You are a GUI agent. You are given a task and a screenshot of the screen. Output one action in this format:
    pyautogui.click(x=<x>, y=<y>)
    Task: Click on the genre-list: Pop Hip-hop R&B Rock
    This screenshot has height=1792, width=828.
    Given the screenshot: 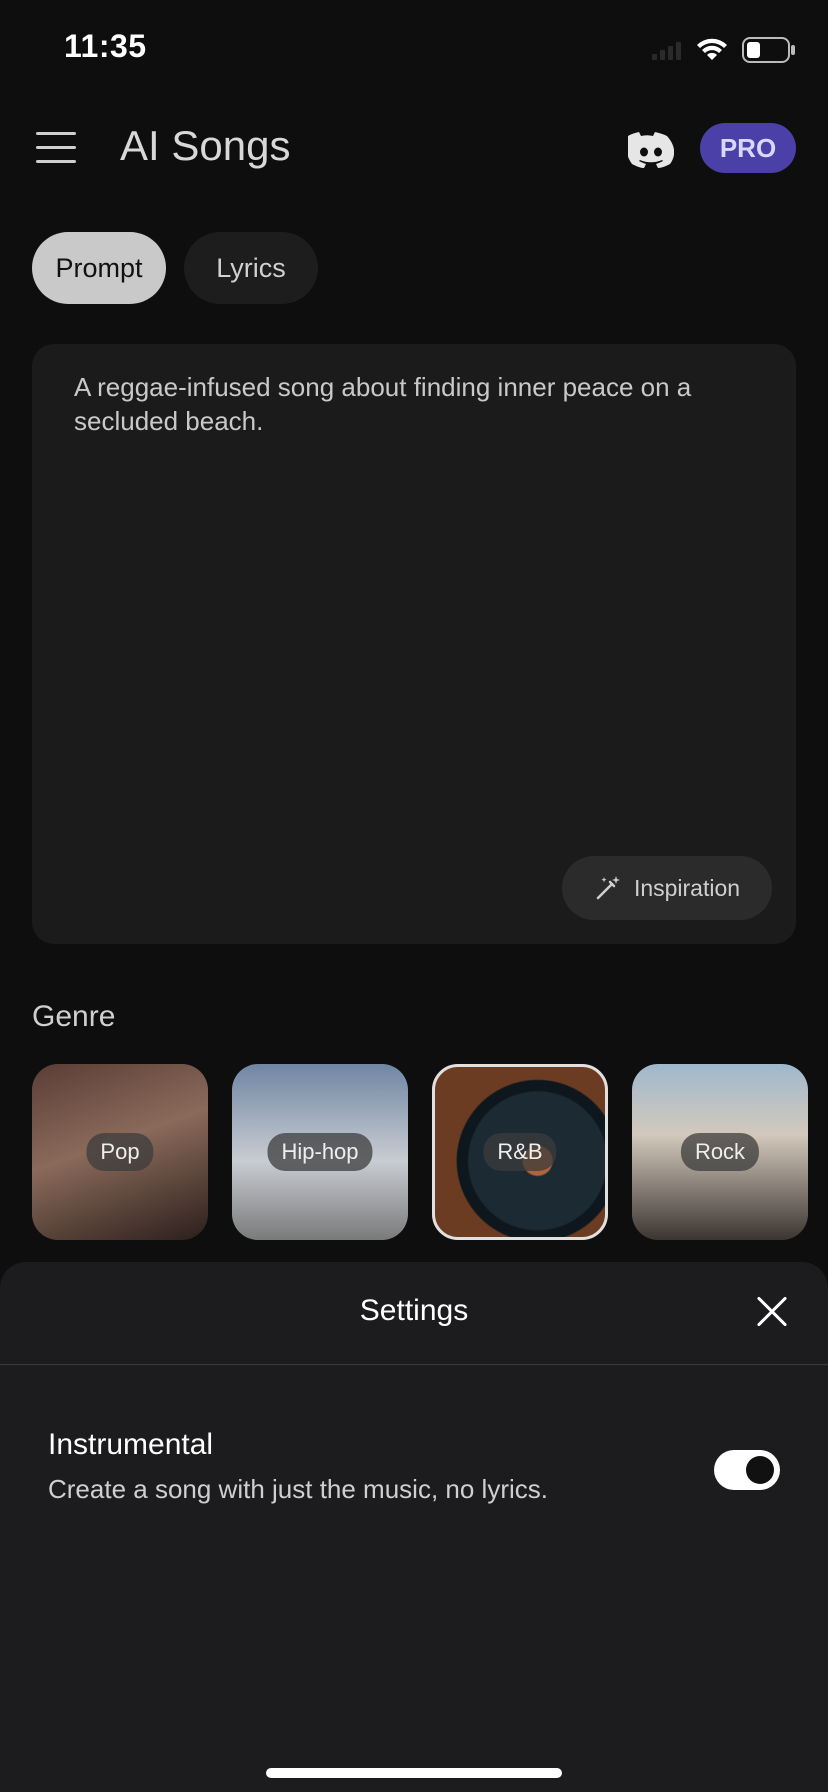 What is the action you would take?
    pyautogui.click(x=420, y=1152)
    